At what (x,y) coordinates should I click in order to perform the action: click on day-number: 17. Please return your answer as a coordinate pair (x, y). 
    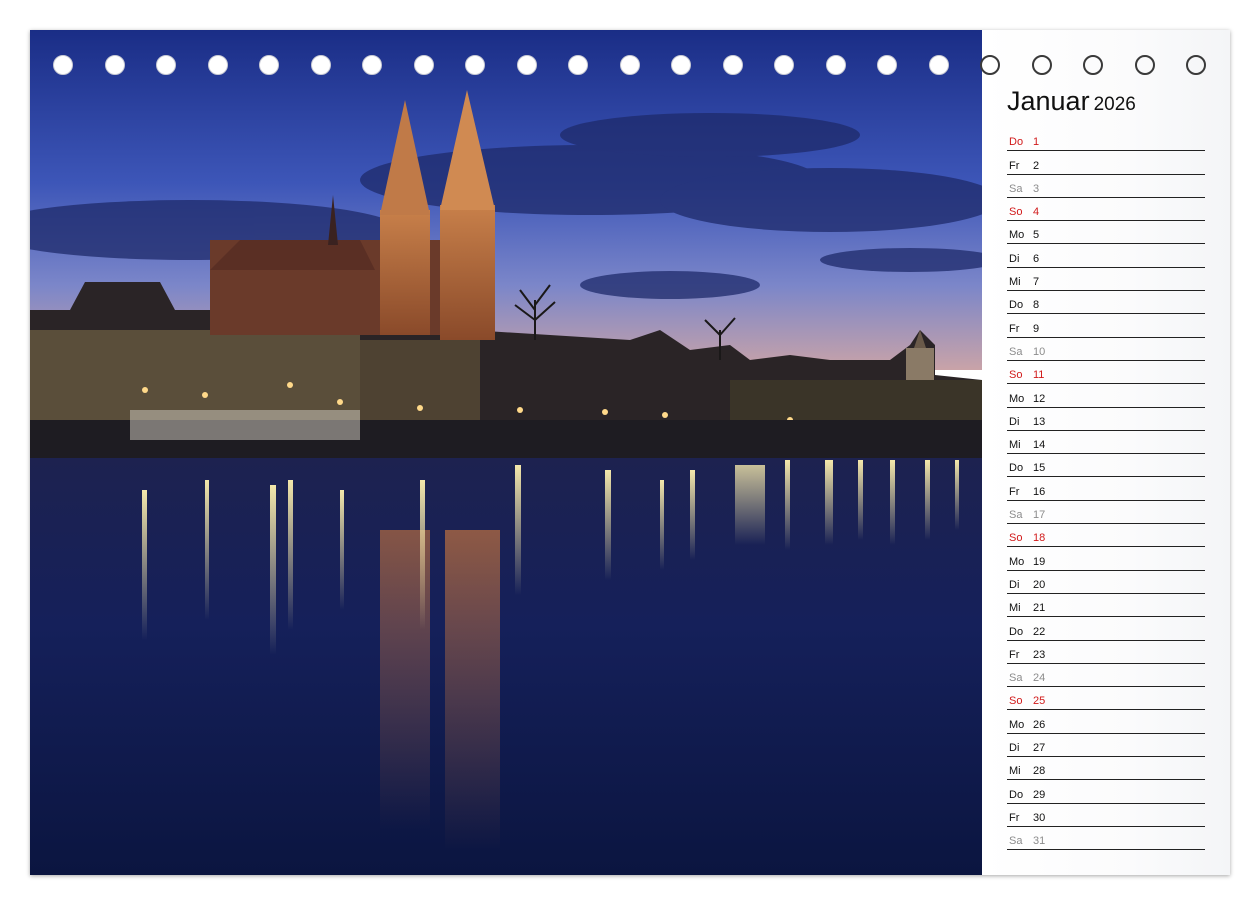
    Looking at the image, I should click on (1039, 515).